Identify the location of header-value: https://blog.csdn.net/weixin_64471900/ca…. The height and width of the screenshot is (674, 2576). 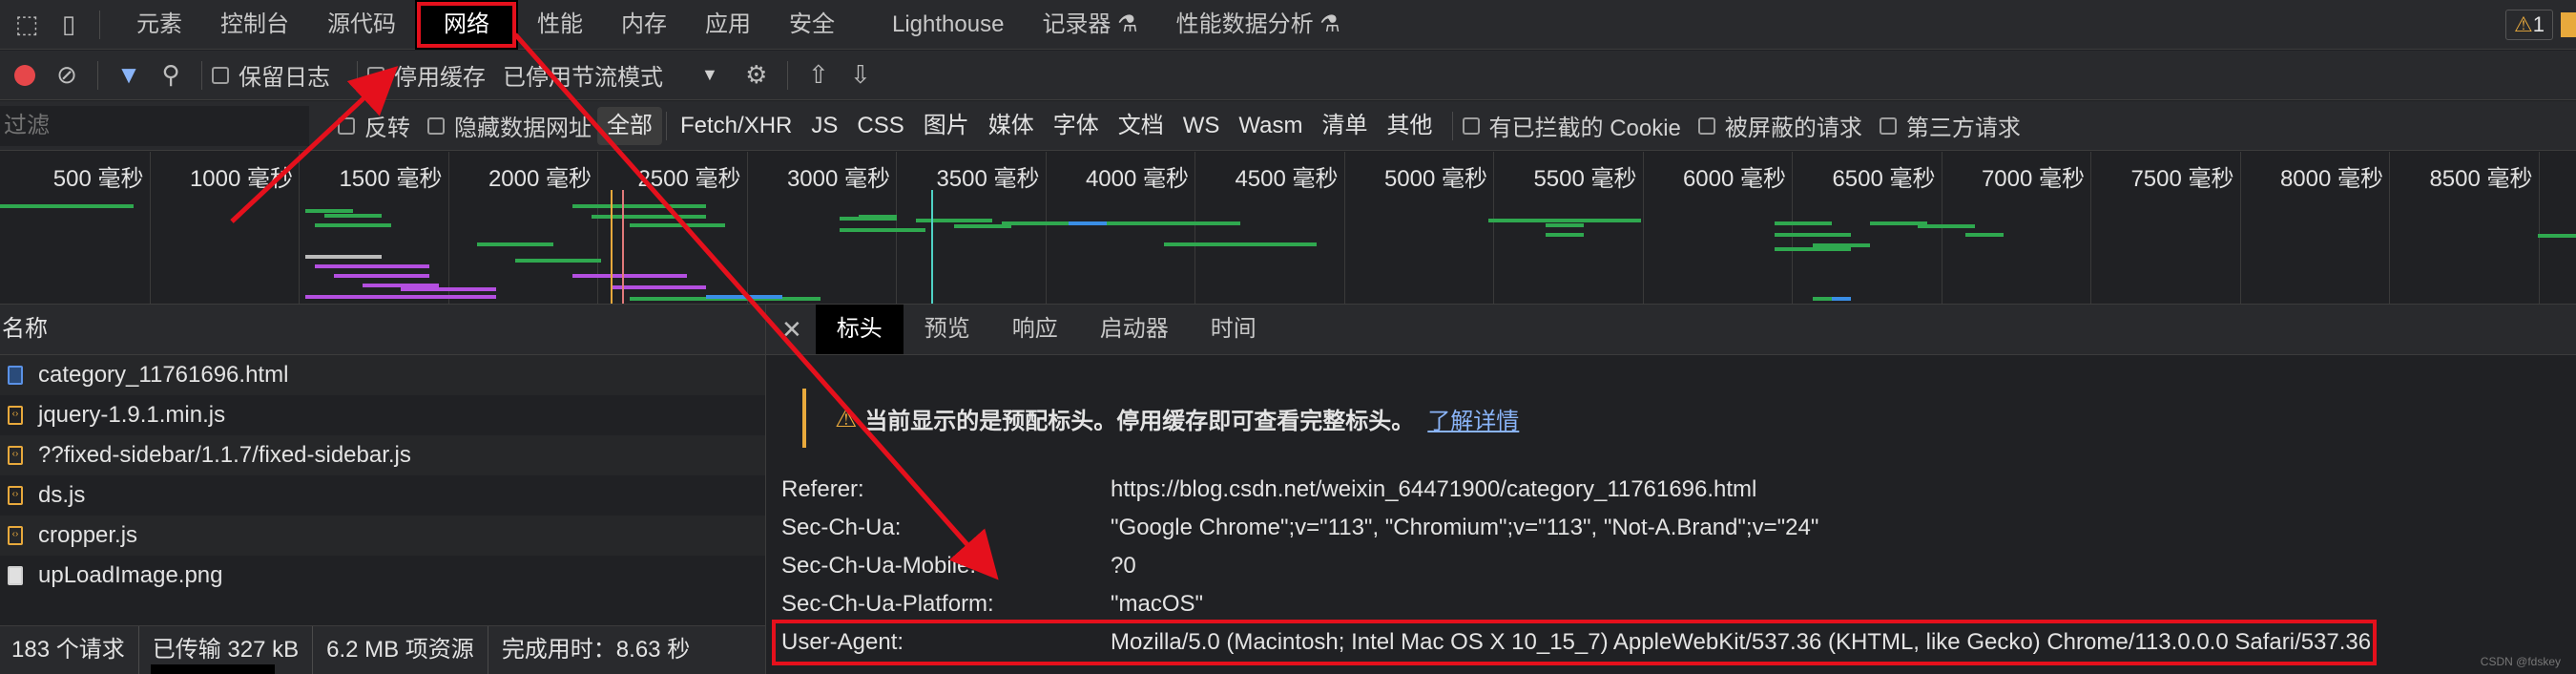
(1434, 489).